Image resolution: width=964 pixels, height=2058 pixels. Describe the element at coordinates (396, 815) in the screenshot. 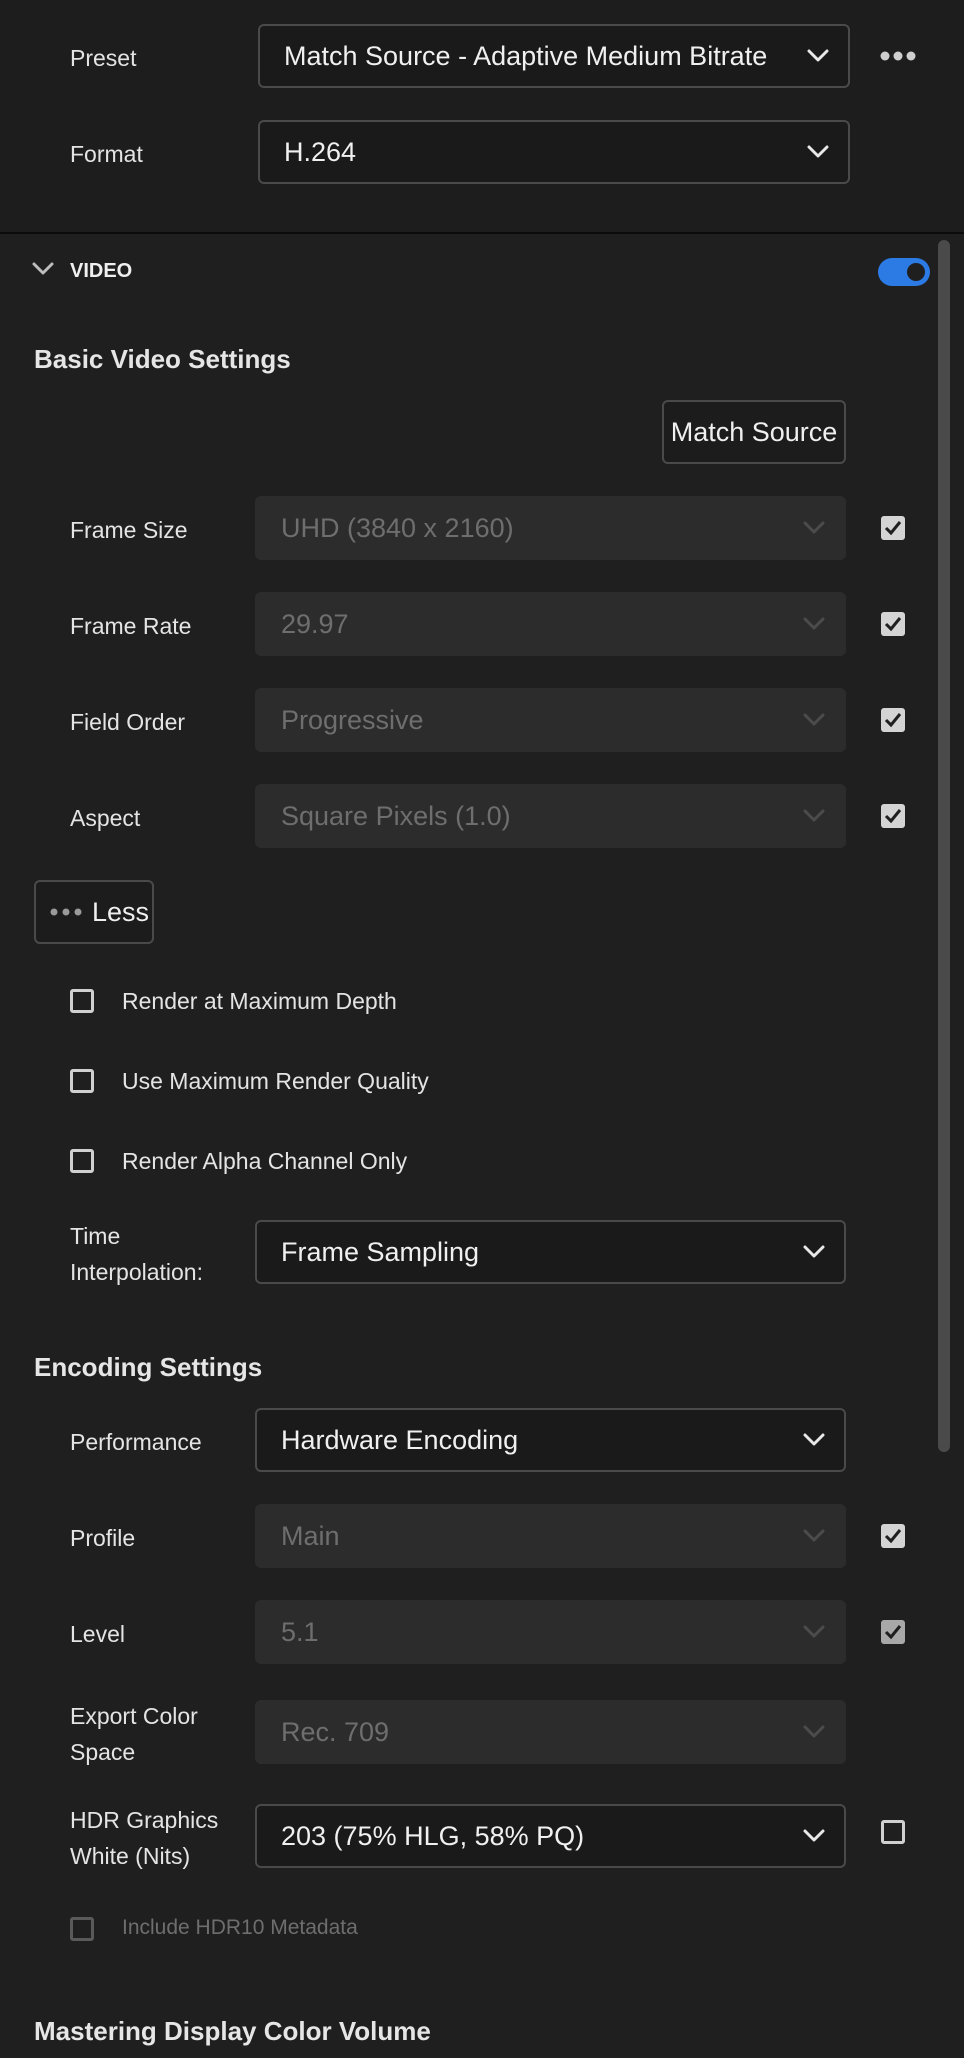

I see `aspect-value: Square Pixels (1.0)` at that location.